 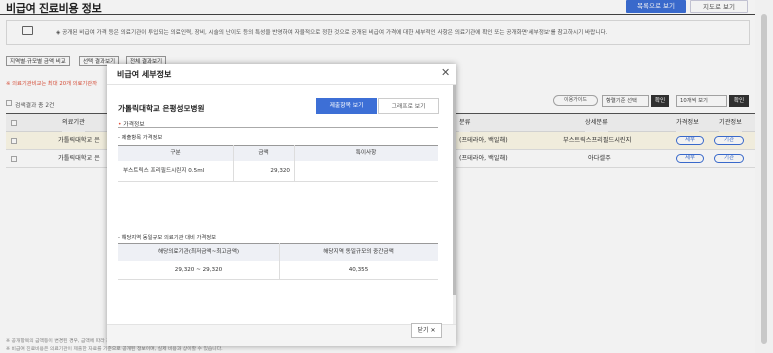 What do you see at coordinates (278, 127) in the screenshot?
I see `section-divider` at bounding box center [278, 127].